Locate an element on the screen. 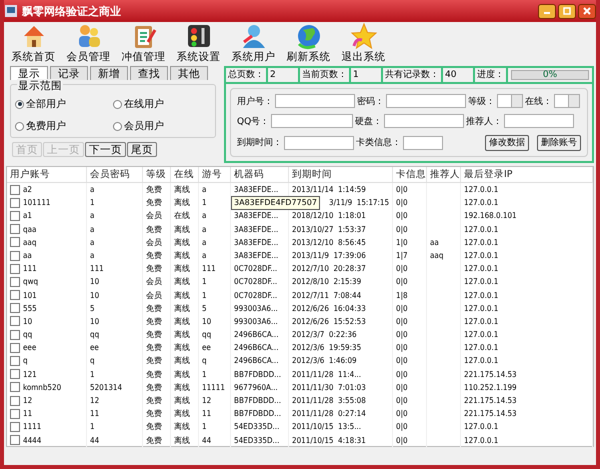  toolbar-button: 退出系统 is located at coordinates (363, 44).